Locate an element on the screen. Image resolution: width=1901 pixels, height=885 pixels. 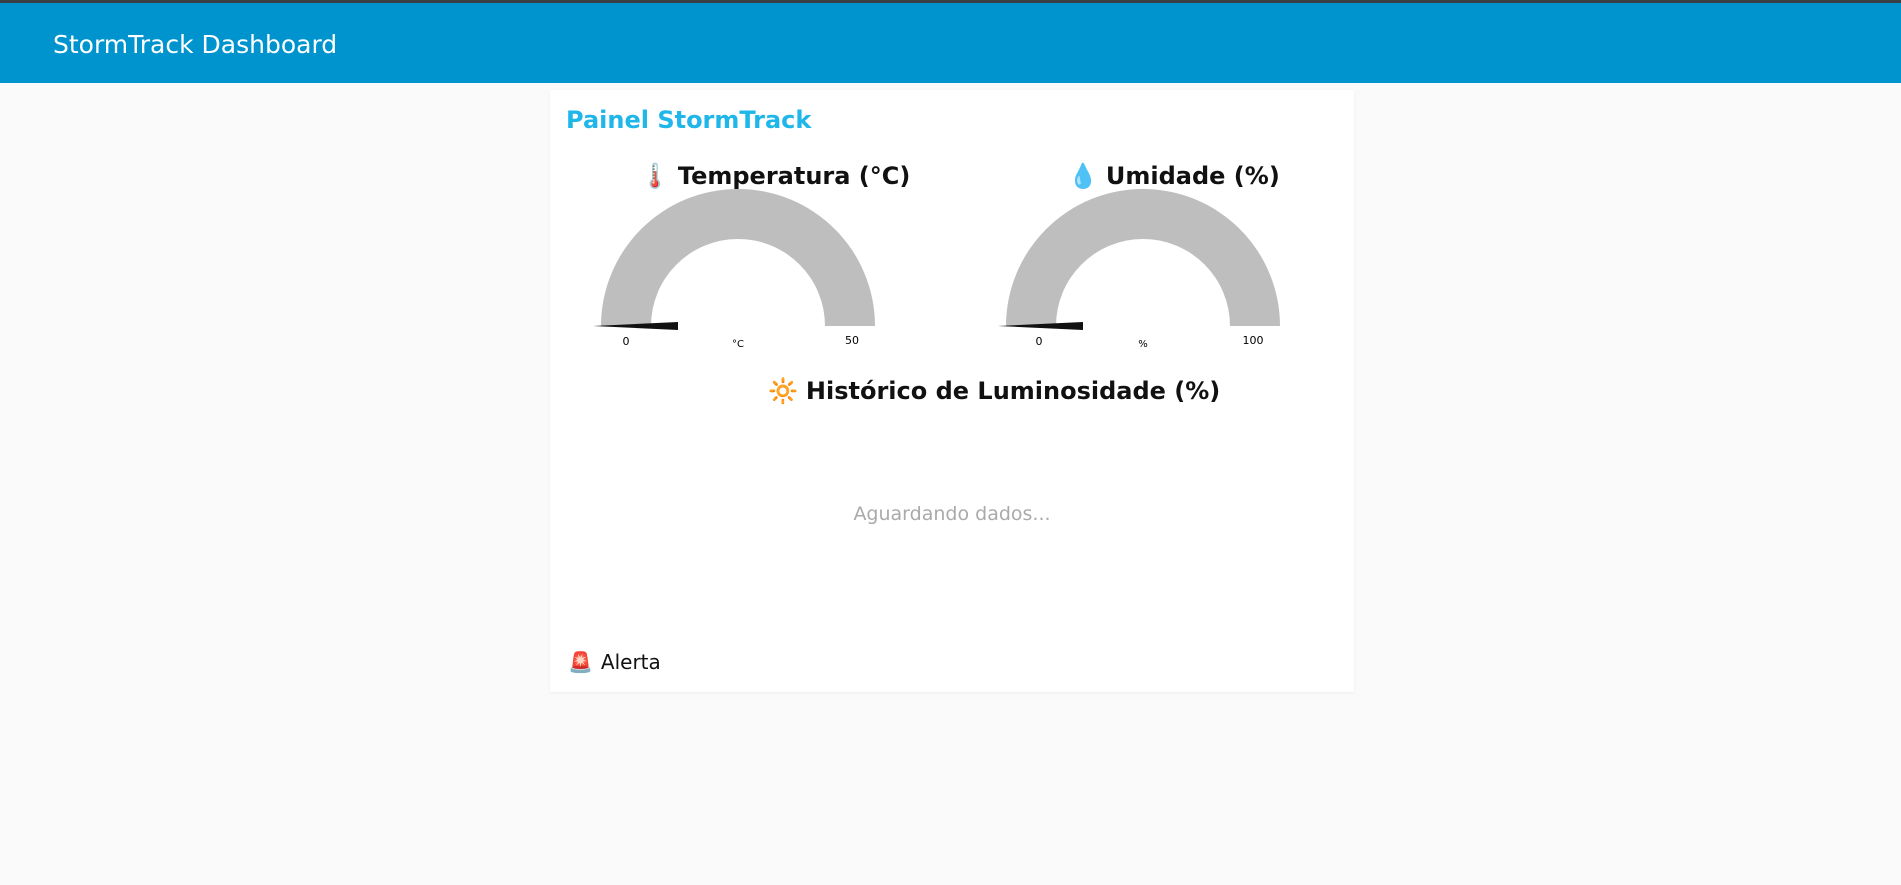
humidity-title-text: Umidade (%) is located at coordinates (1192, 176).